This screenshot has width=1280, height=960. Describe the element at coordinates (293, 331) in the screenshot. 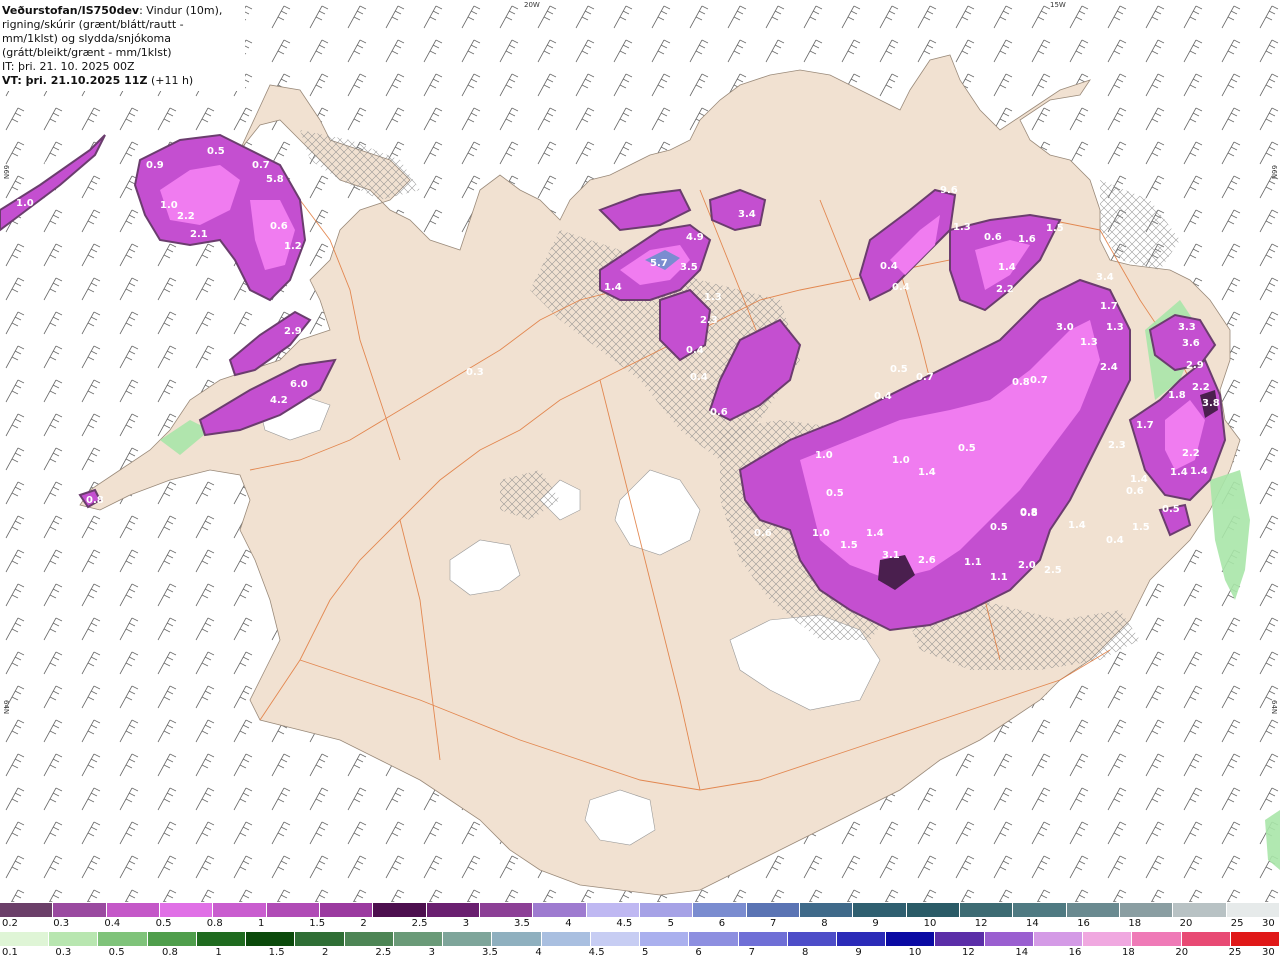

I see `precip-label: 2.9` at that location.